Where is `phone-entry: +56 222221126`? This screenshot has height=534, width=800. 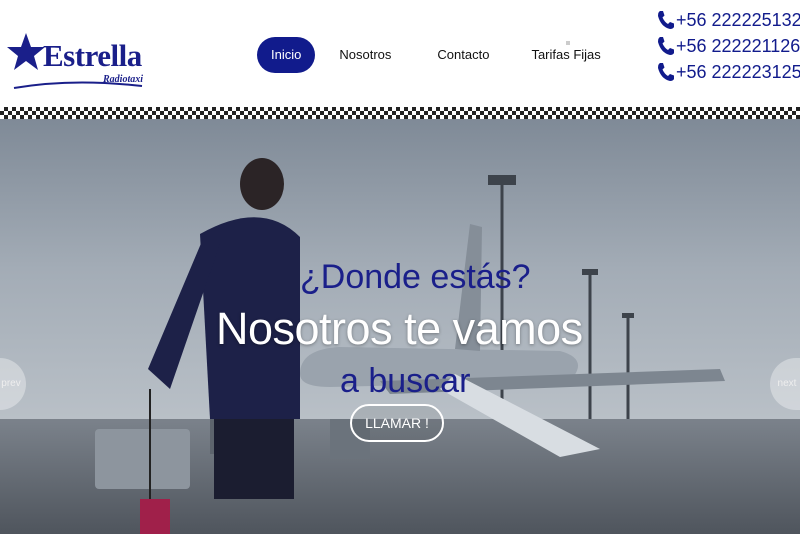 phone-entry: +56 222221126 is located at coordinates (728, 46).